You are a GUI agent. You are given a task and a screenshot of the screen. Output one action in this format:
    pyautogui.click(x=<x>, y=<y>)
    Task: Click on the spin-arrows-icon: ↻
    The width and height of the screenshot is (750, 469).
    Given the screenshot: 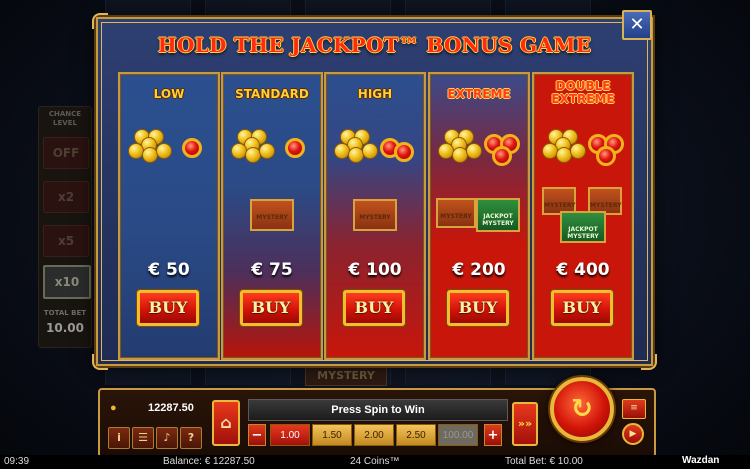 What is the action you would take?
    pyautogui.click(x=582, y=409)
    